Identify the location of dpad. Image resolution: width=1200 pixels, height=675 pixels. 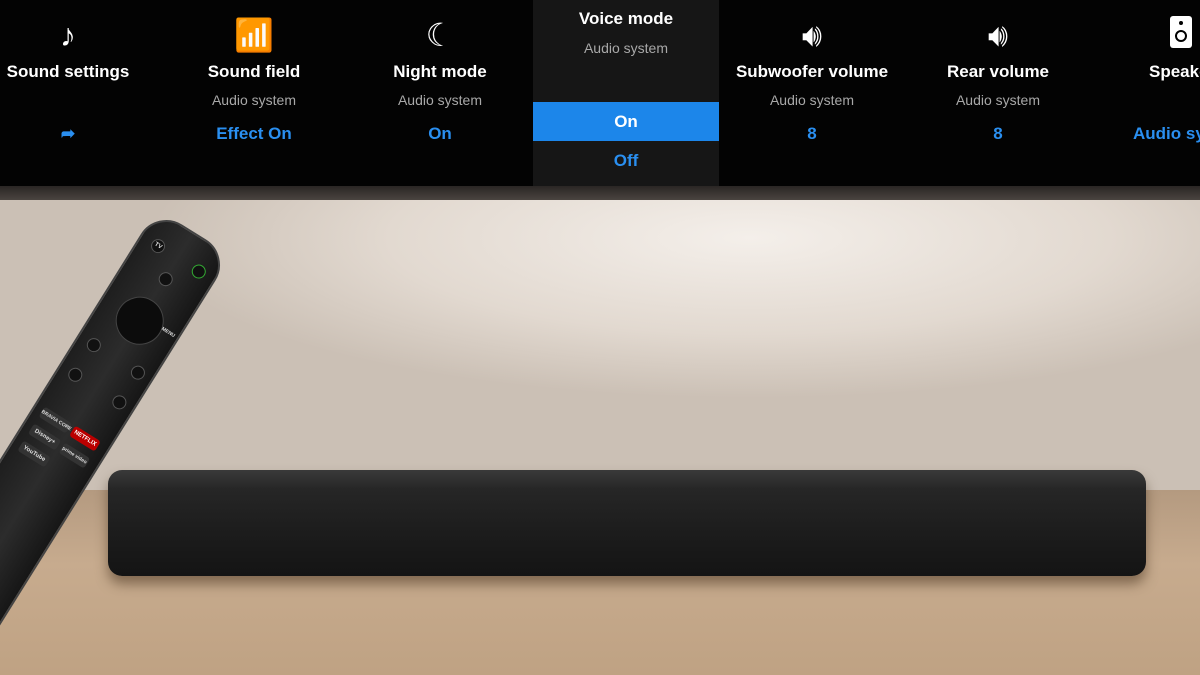
(139, 320).